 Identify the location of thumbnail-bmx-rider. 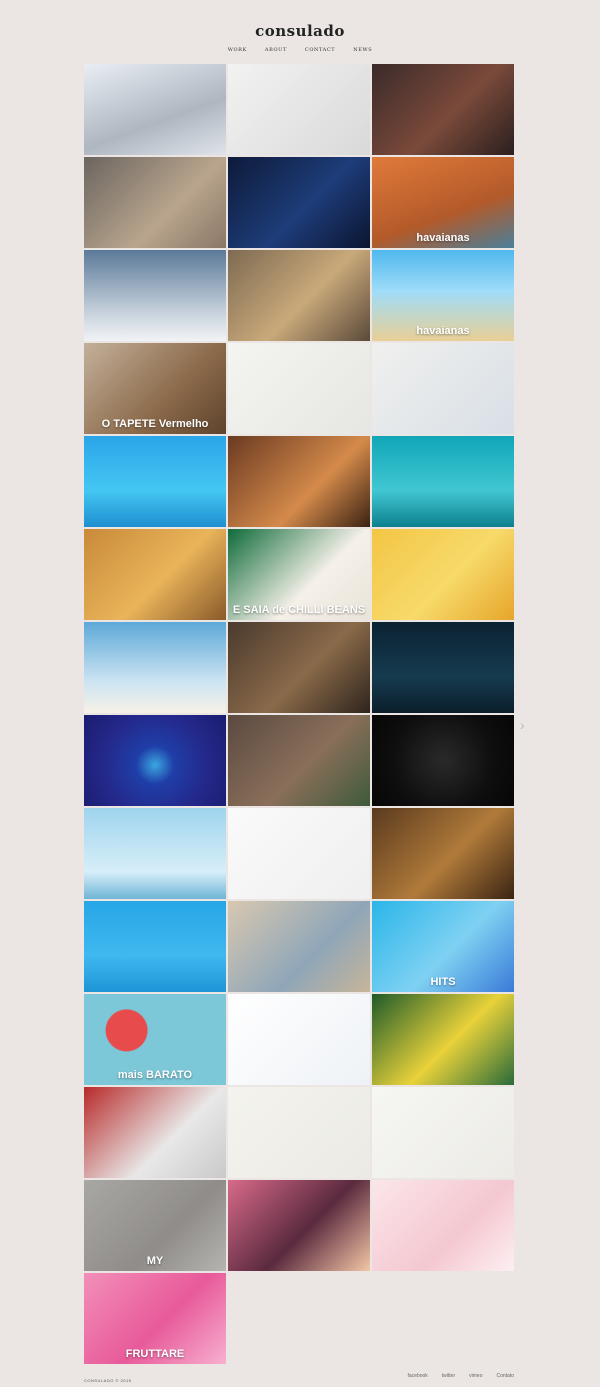
(443, 853).